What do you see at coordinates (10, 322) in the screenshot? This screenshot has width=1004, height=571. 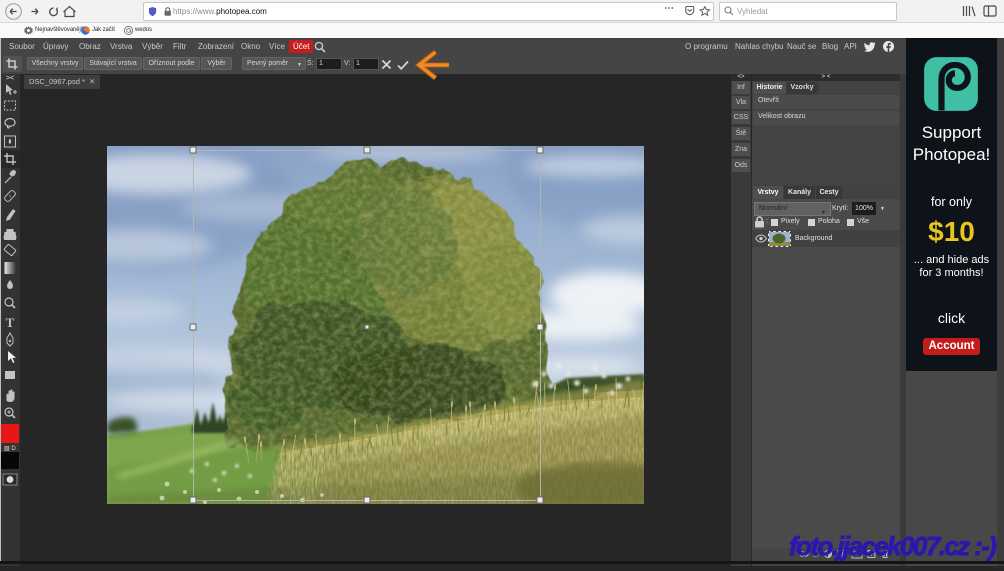 I see `svg-text: T` at bounding box center [10, 322].